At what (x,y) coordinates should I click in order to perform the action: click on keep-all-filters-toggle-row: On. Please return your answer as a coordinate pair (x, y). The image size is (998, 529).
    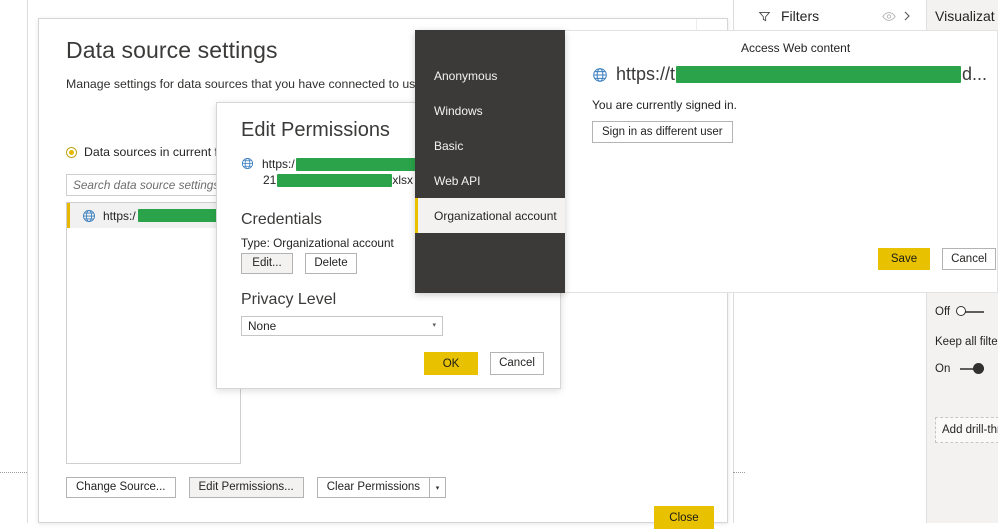
    Looking at the image, I should click on (966, 369).